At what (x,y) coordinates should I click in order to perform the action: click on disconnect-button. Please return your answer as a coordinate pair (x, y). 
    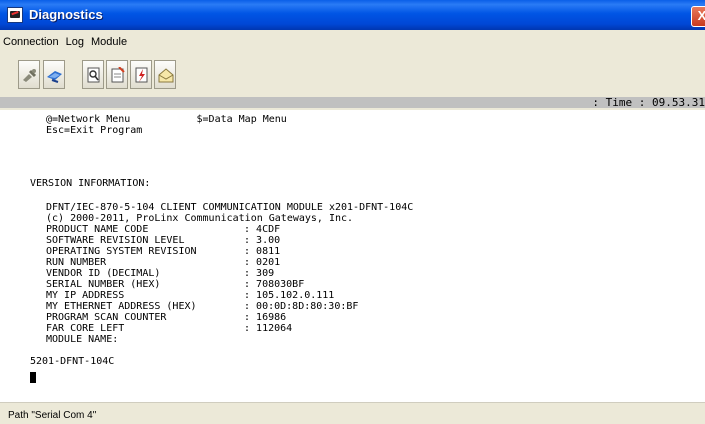
    Looking at the image, I should click on (54, 74).